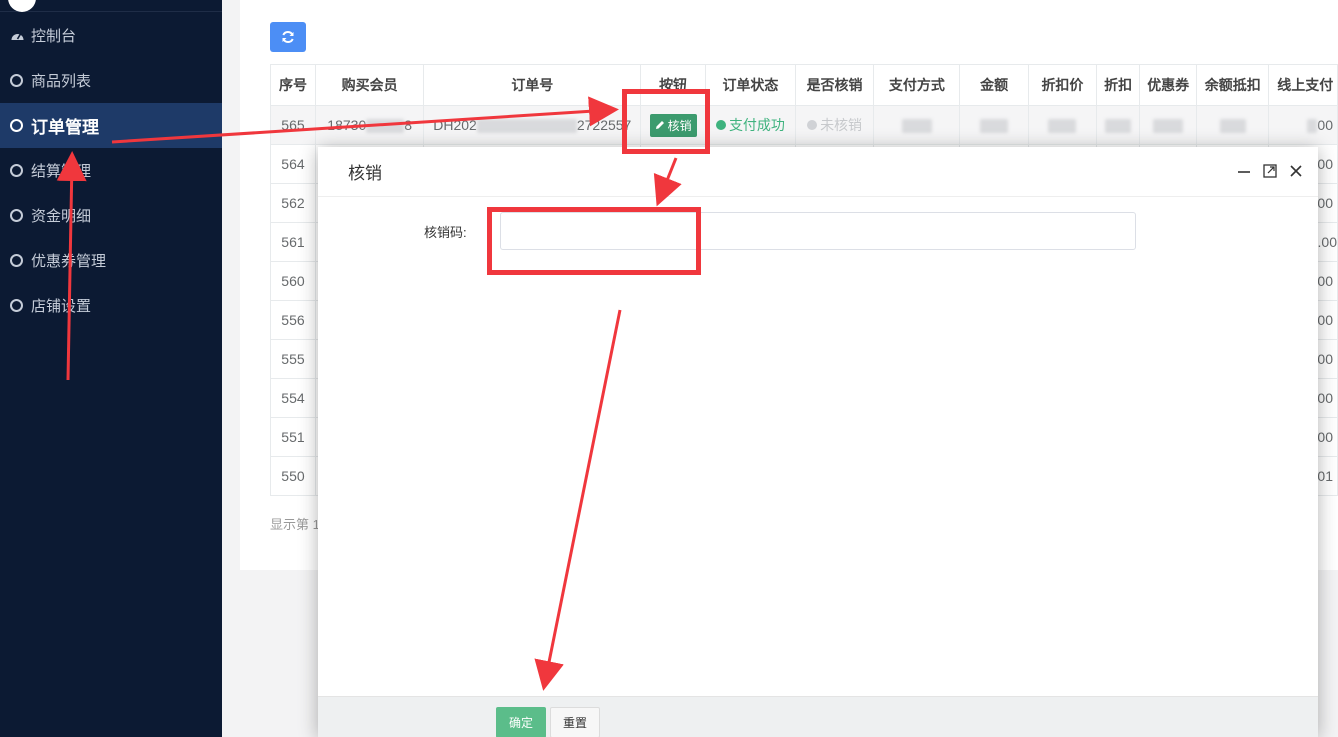 This screenshot has width=1338, height=737. Describe the element at coordinates (293, 85) in the screenshot. I see `column-header: 序号` at that location.